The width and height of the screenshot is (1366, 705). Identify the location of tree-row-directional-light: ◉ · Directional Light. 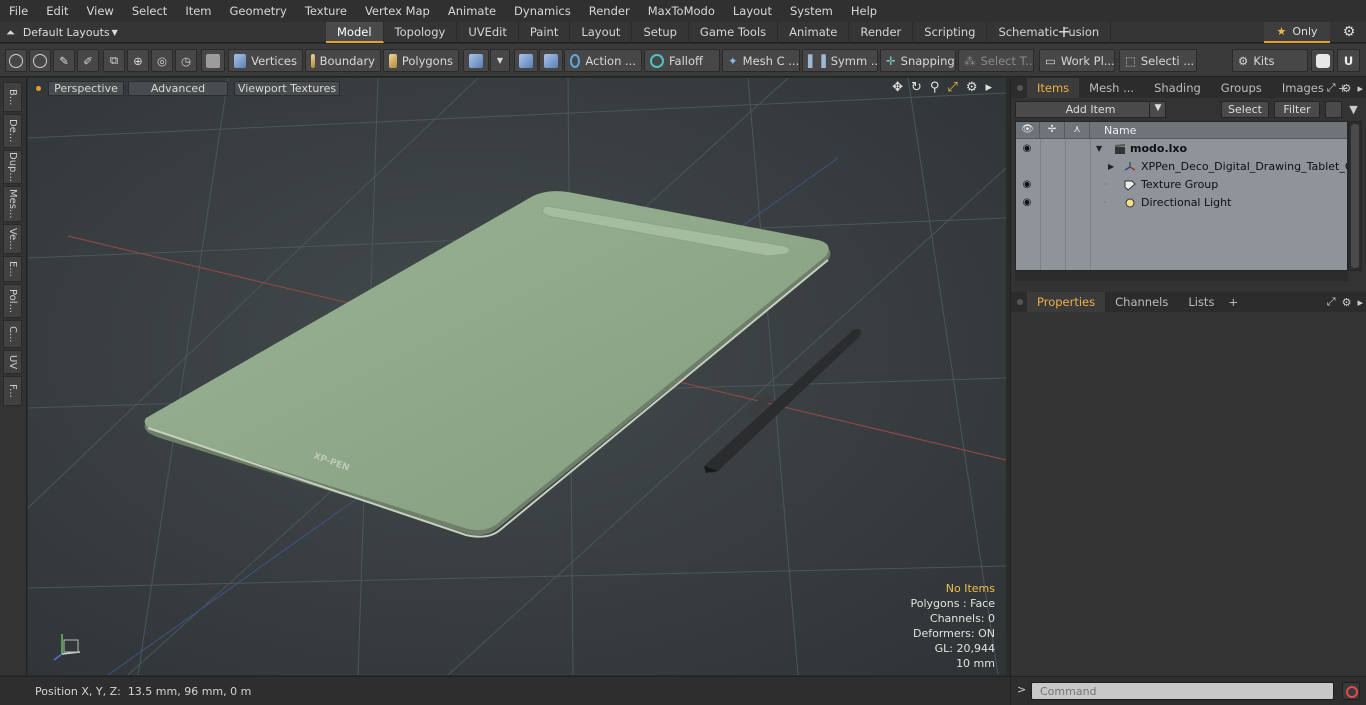
(1181, 203).